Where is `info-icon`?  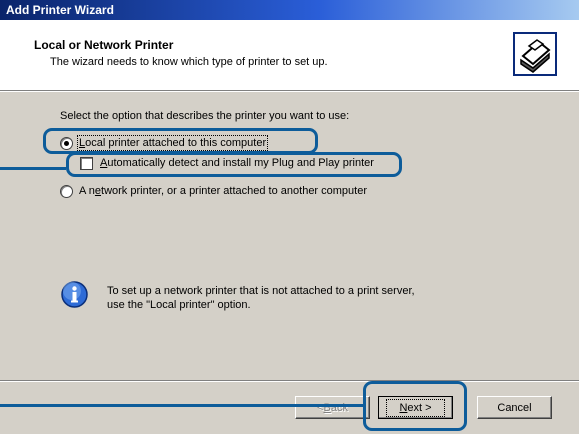
info-icon is located at coordinates (74, 294).